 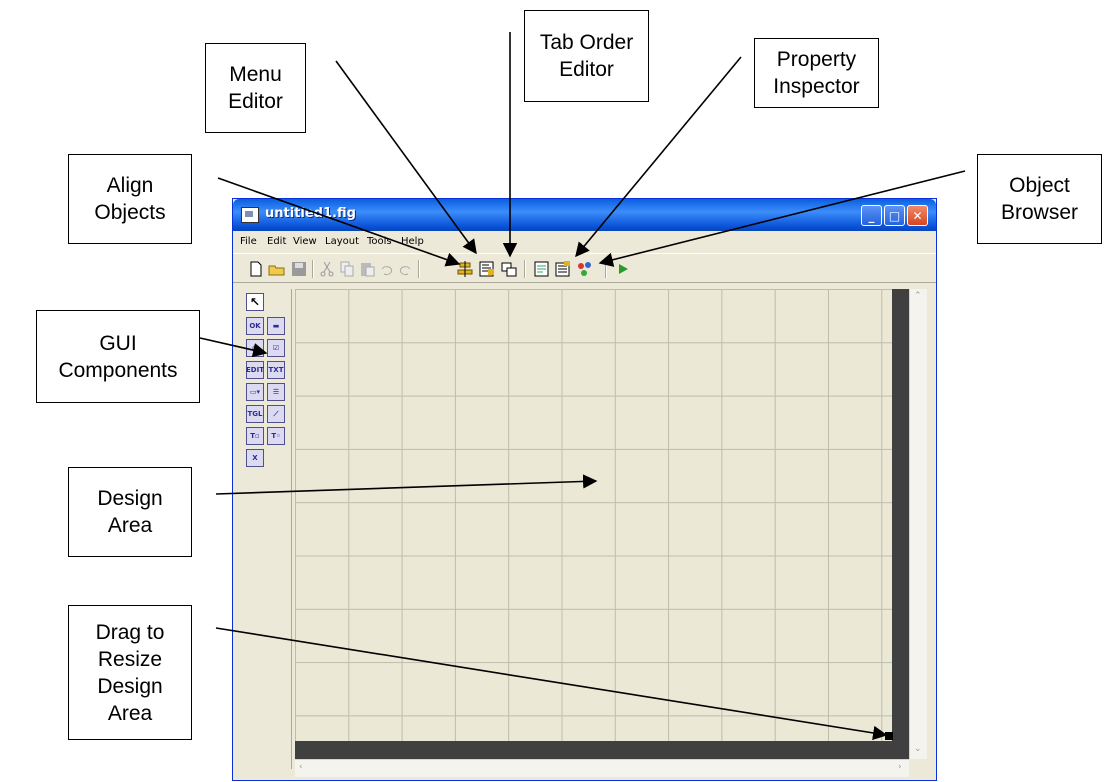 What do you see at coordinates (658, 157) in the screenshot?
I see `arrow-property-inspector` at bounding box center [658, 157].